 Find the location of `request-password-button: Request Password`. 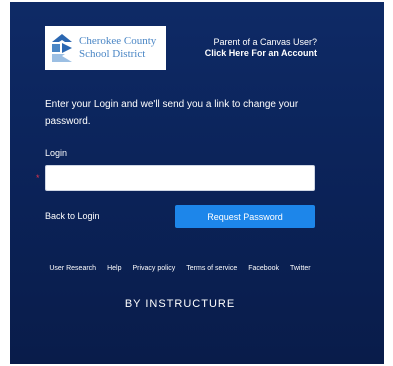

request-password-button: Request Password is located at coordinates (245, 216).